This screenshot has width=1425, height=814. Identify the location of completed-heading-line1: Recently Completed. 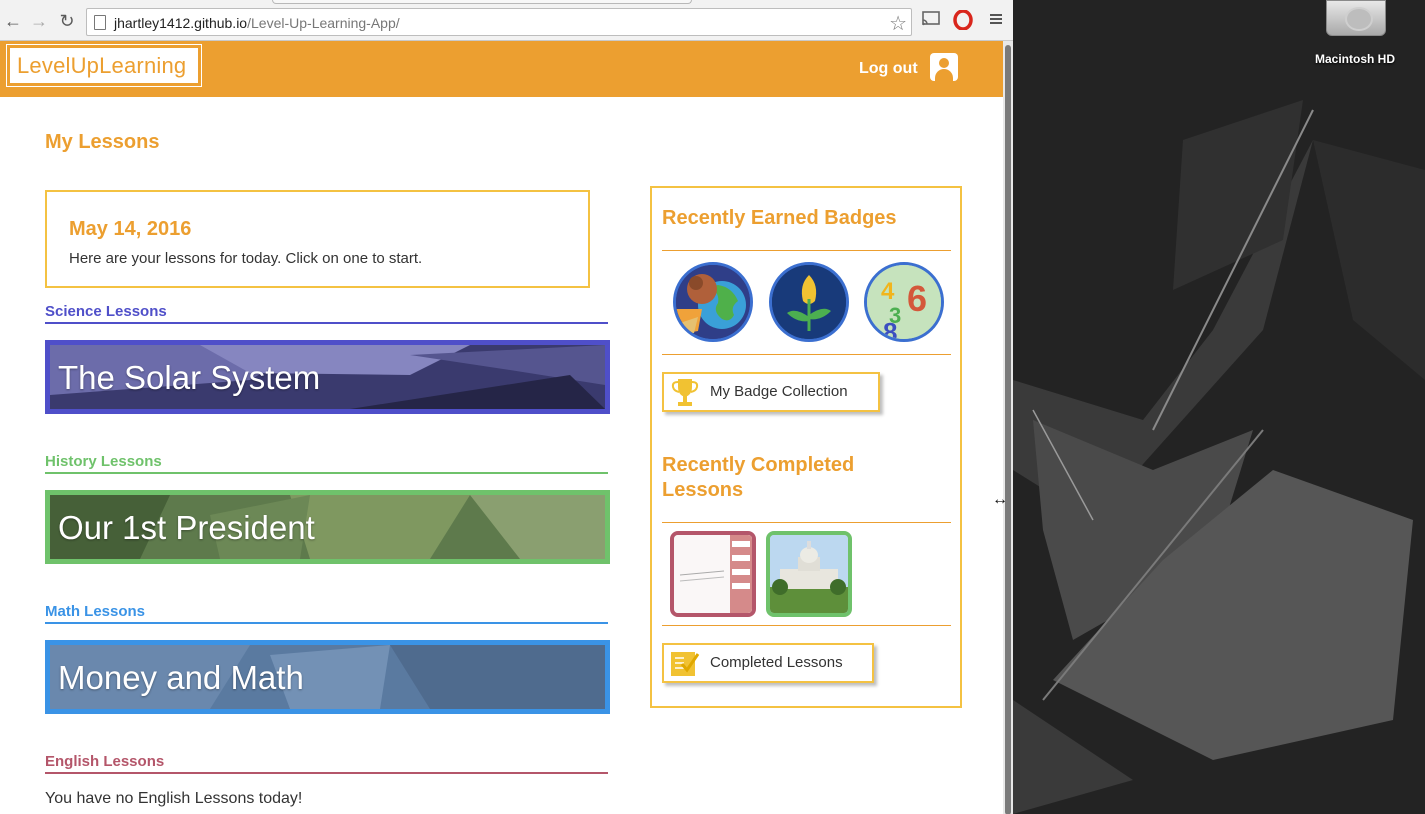
(758, 465).